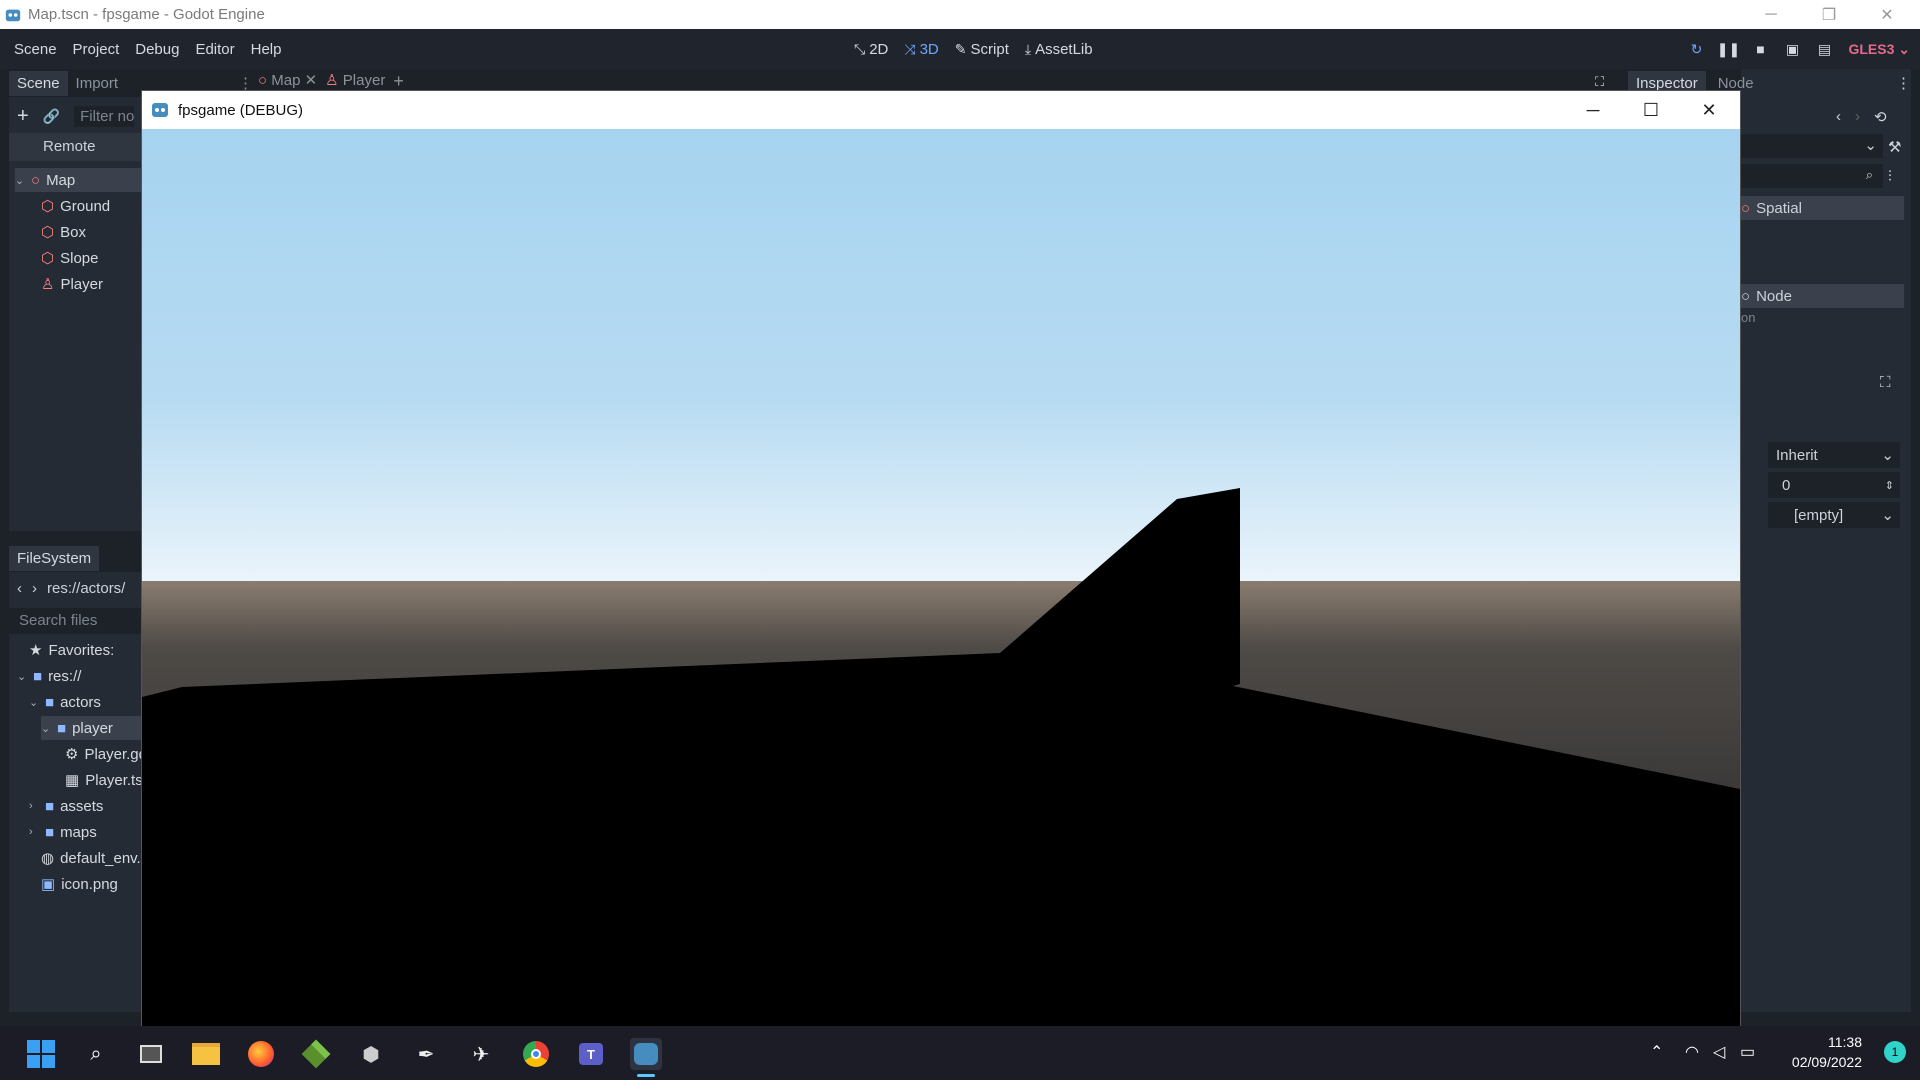 The width and height of the screenshot is (1920, 1080). I want to click on workspace-3d-button: ⤨ 3D, so click(921, 49).